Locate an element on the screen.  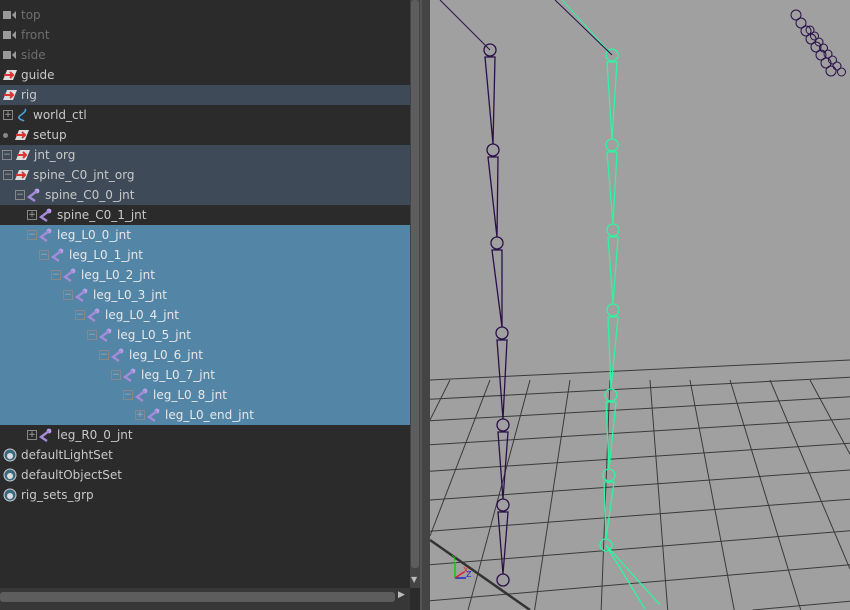
hip-bone is located at coordinates (583, 28).